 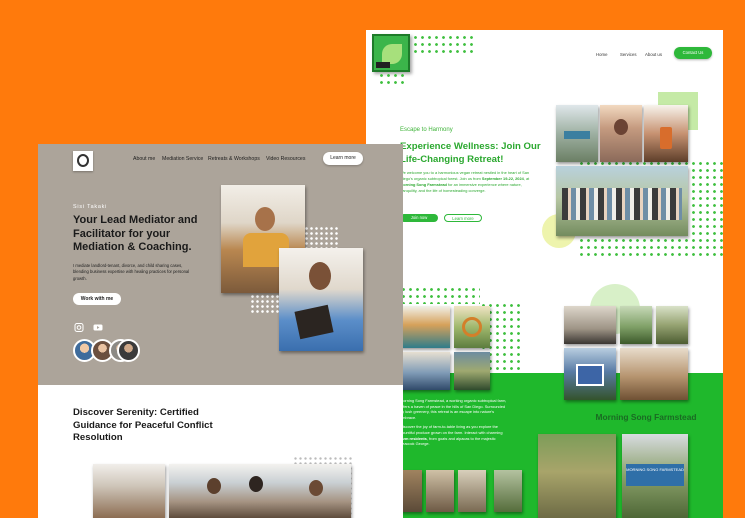 What do you see at coordinates (653, 54) in the screenshot?
I see `nav-about-us: About us` at bounding box center [653, 54].